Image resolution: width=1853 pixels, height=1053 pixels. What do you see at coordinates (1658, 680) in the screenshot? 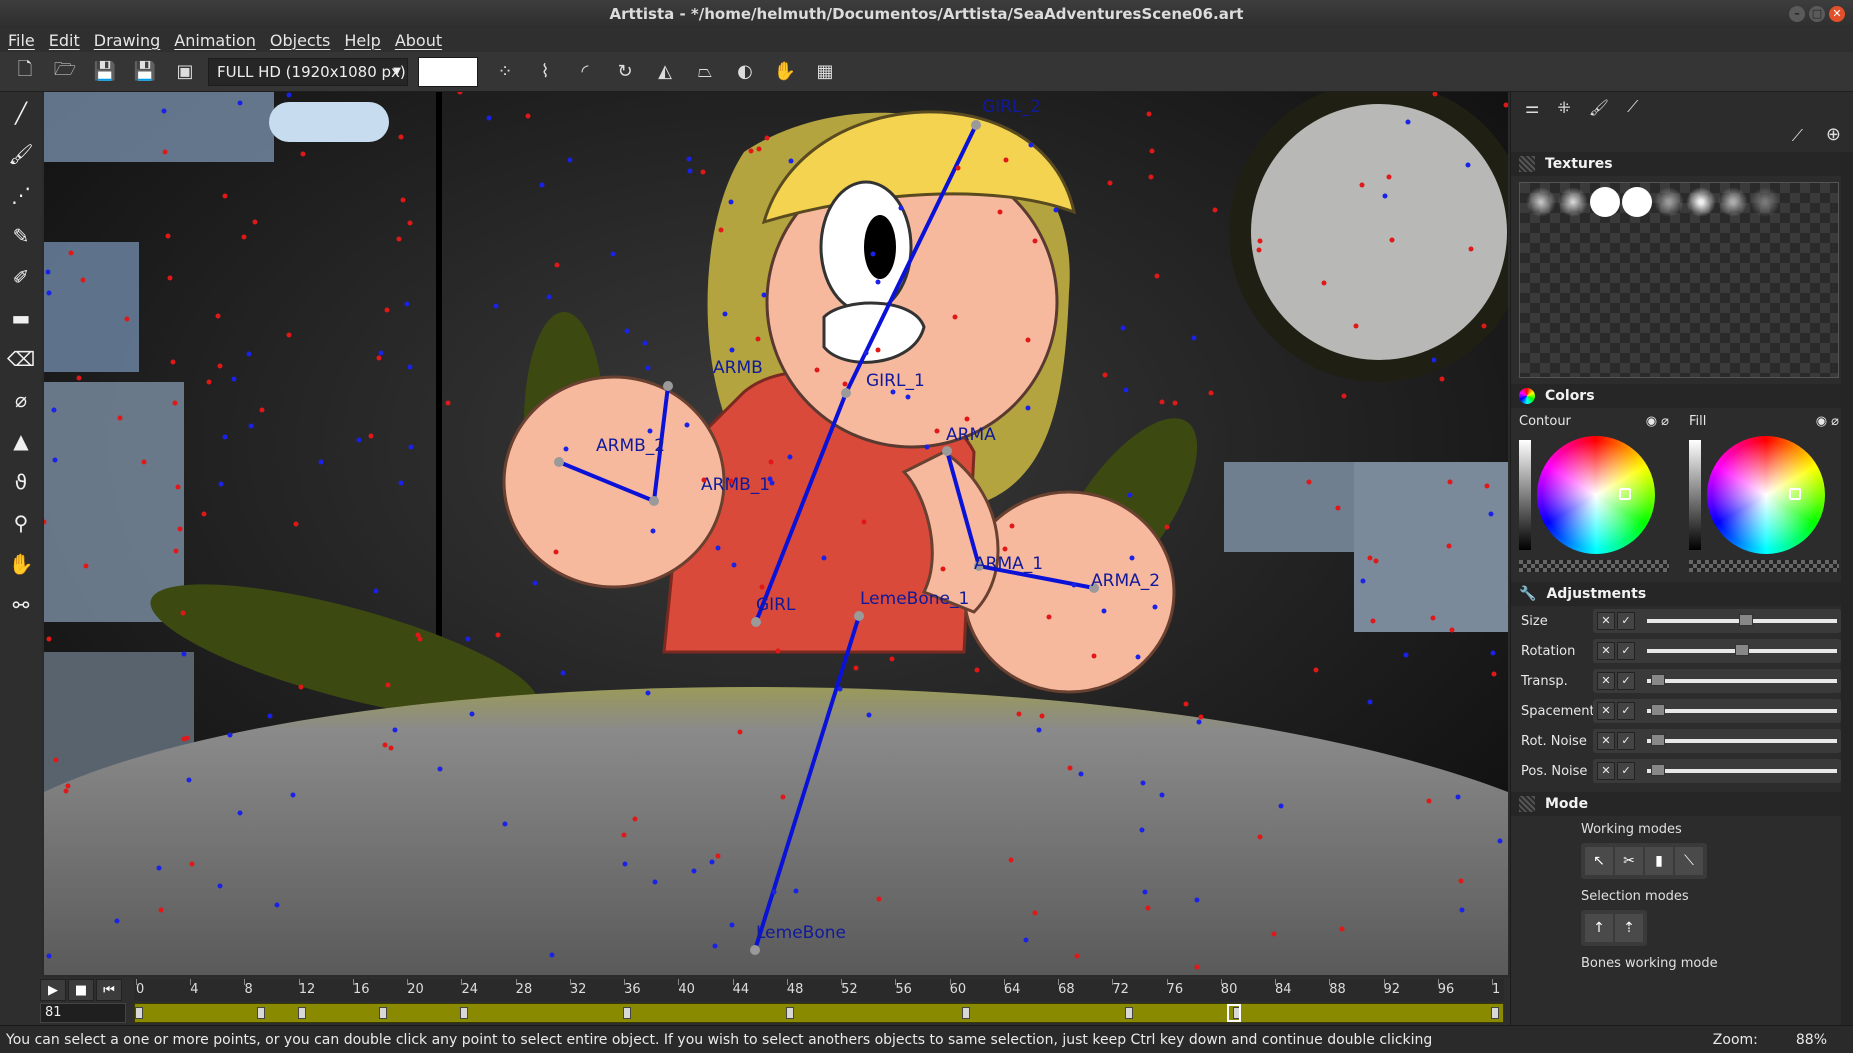
I see `slider-handle` at bounding box center [1658, 680].